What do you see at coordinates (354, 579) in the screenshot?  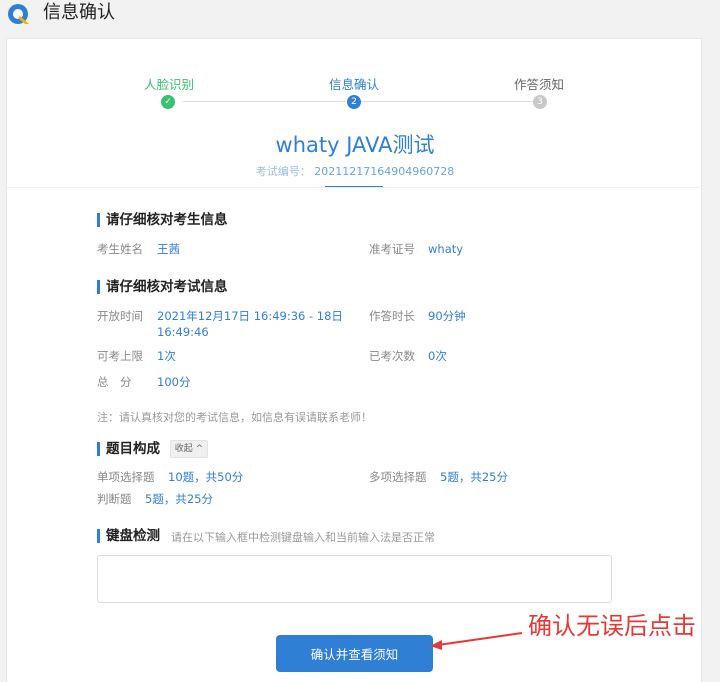 I see `keyboard-test-input` at bounding box center [354, 579].